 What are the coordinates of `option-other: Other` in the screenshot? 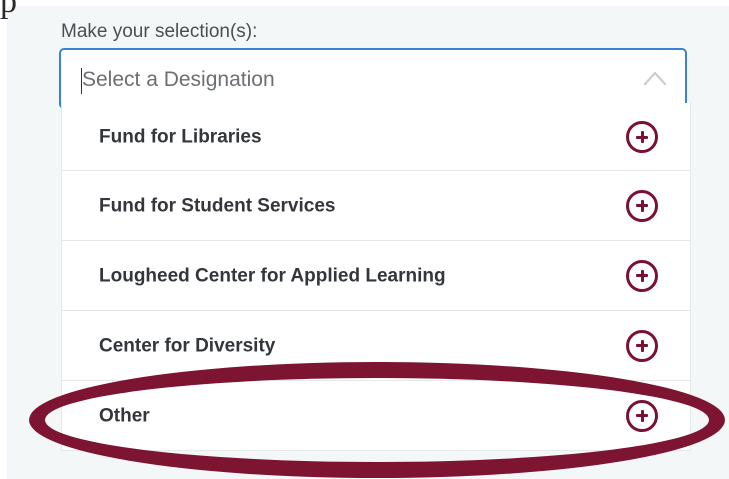 It's located at (376, 416).